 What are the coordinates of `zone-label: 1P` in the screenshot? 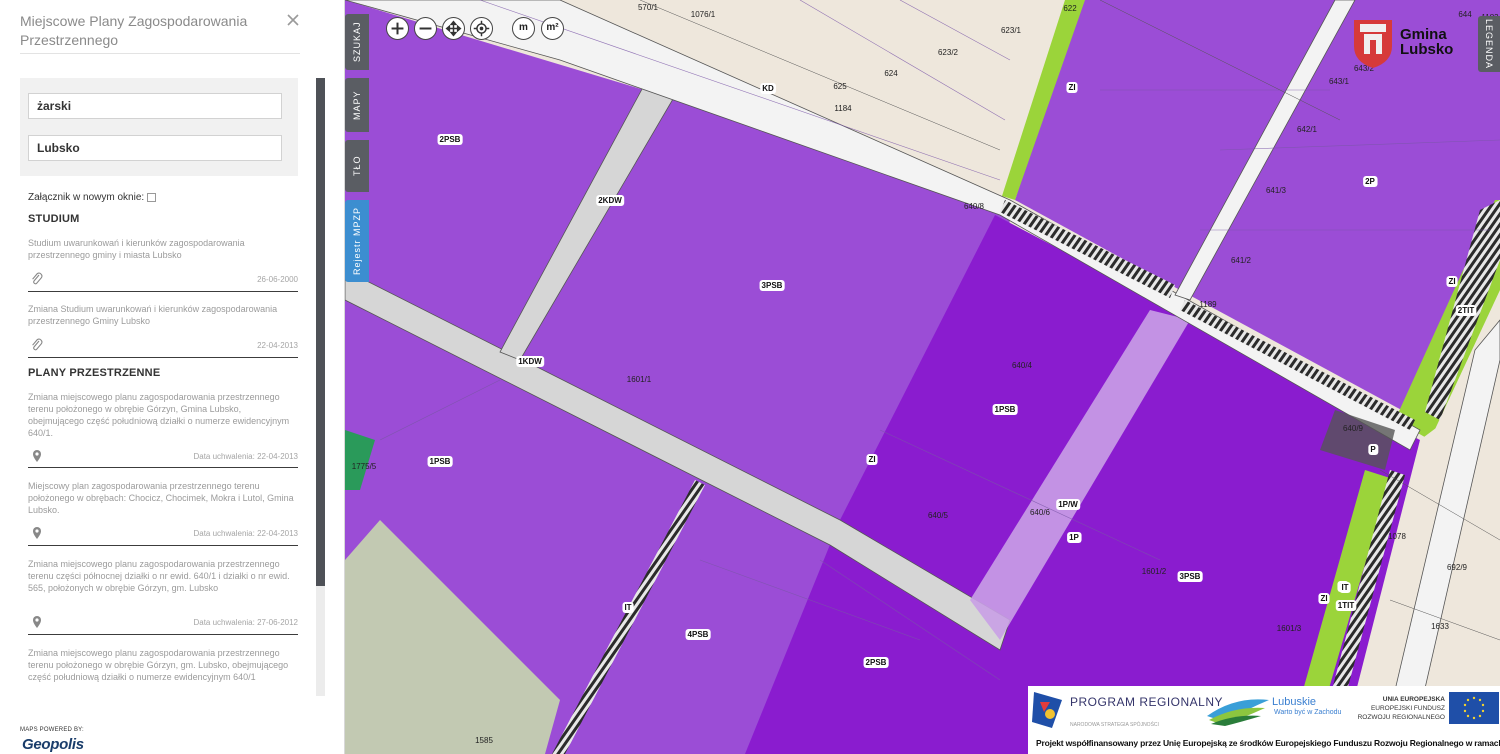 It's located at (1074, 537).